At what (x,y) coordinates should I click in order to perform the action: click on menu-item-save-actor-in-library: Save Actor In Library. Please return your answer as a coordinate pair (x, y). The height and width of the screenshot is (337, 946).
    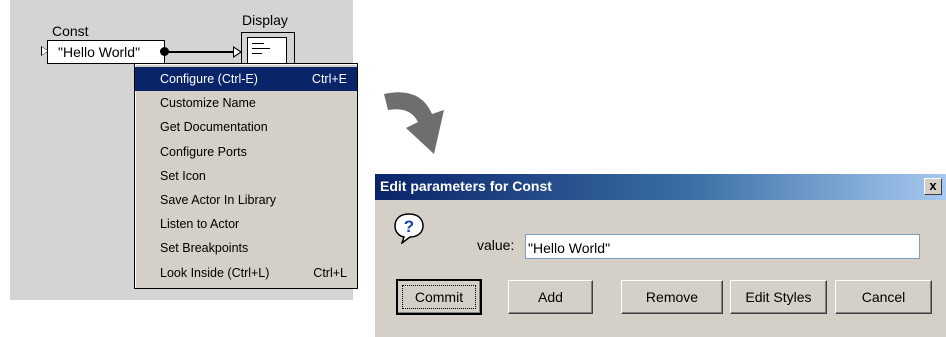
    Looking at the image, I should click on (246, 200).